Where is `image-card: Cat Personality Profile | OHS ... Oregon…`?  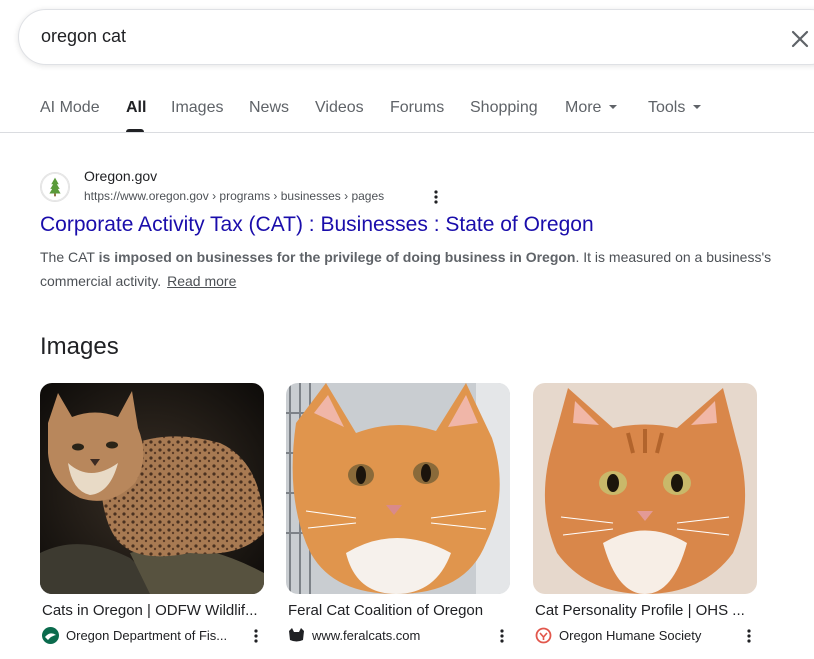
image-card: Cat Personality Profile | OHS ... Oregon… is located at coordinates (645, 513).